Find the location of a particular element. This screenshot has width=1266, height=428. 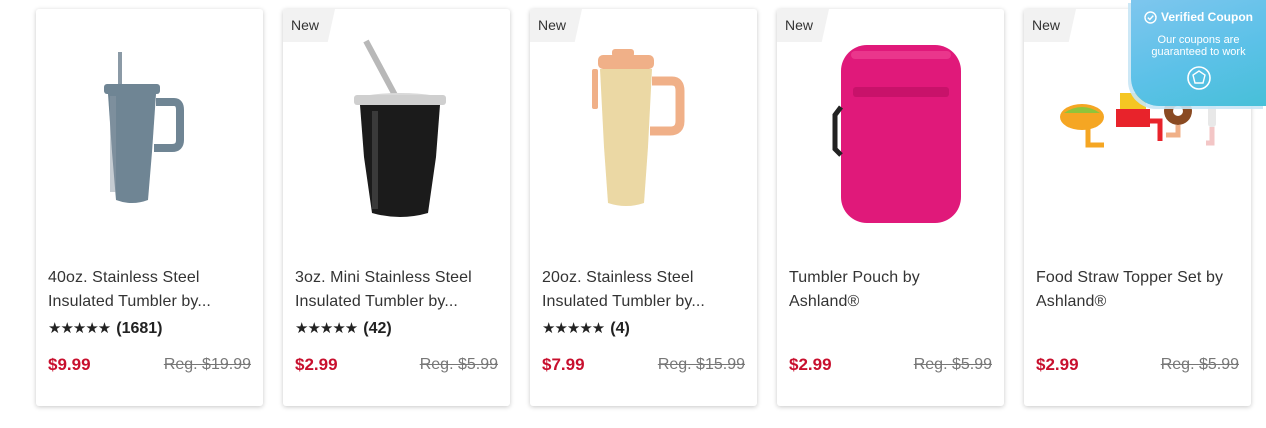

tumbler-40oz-icon is located at coordinates (149, 131).